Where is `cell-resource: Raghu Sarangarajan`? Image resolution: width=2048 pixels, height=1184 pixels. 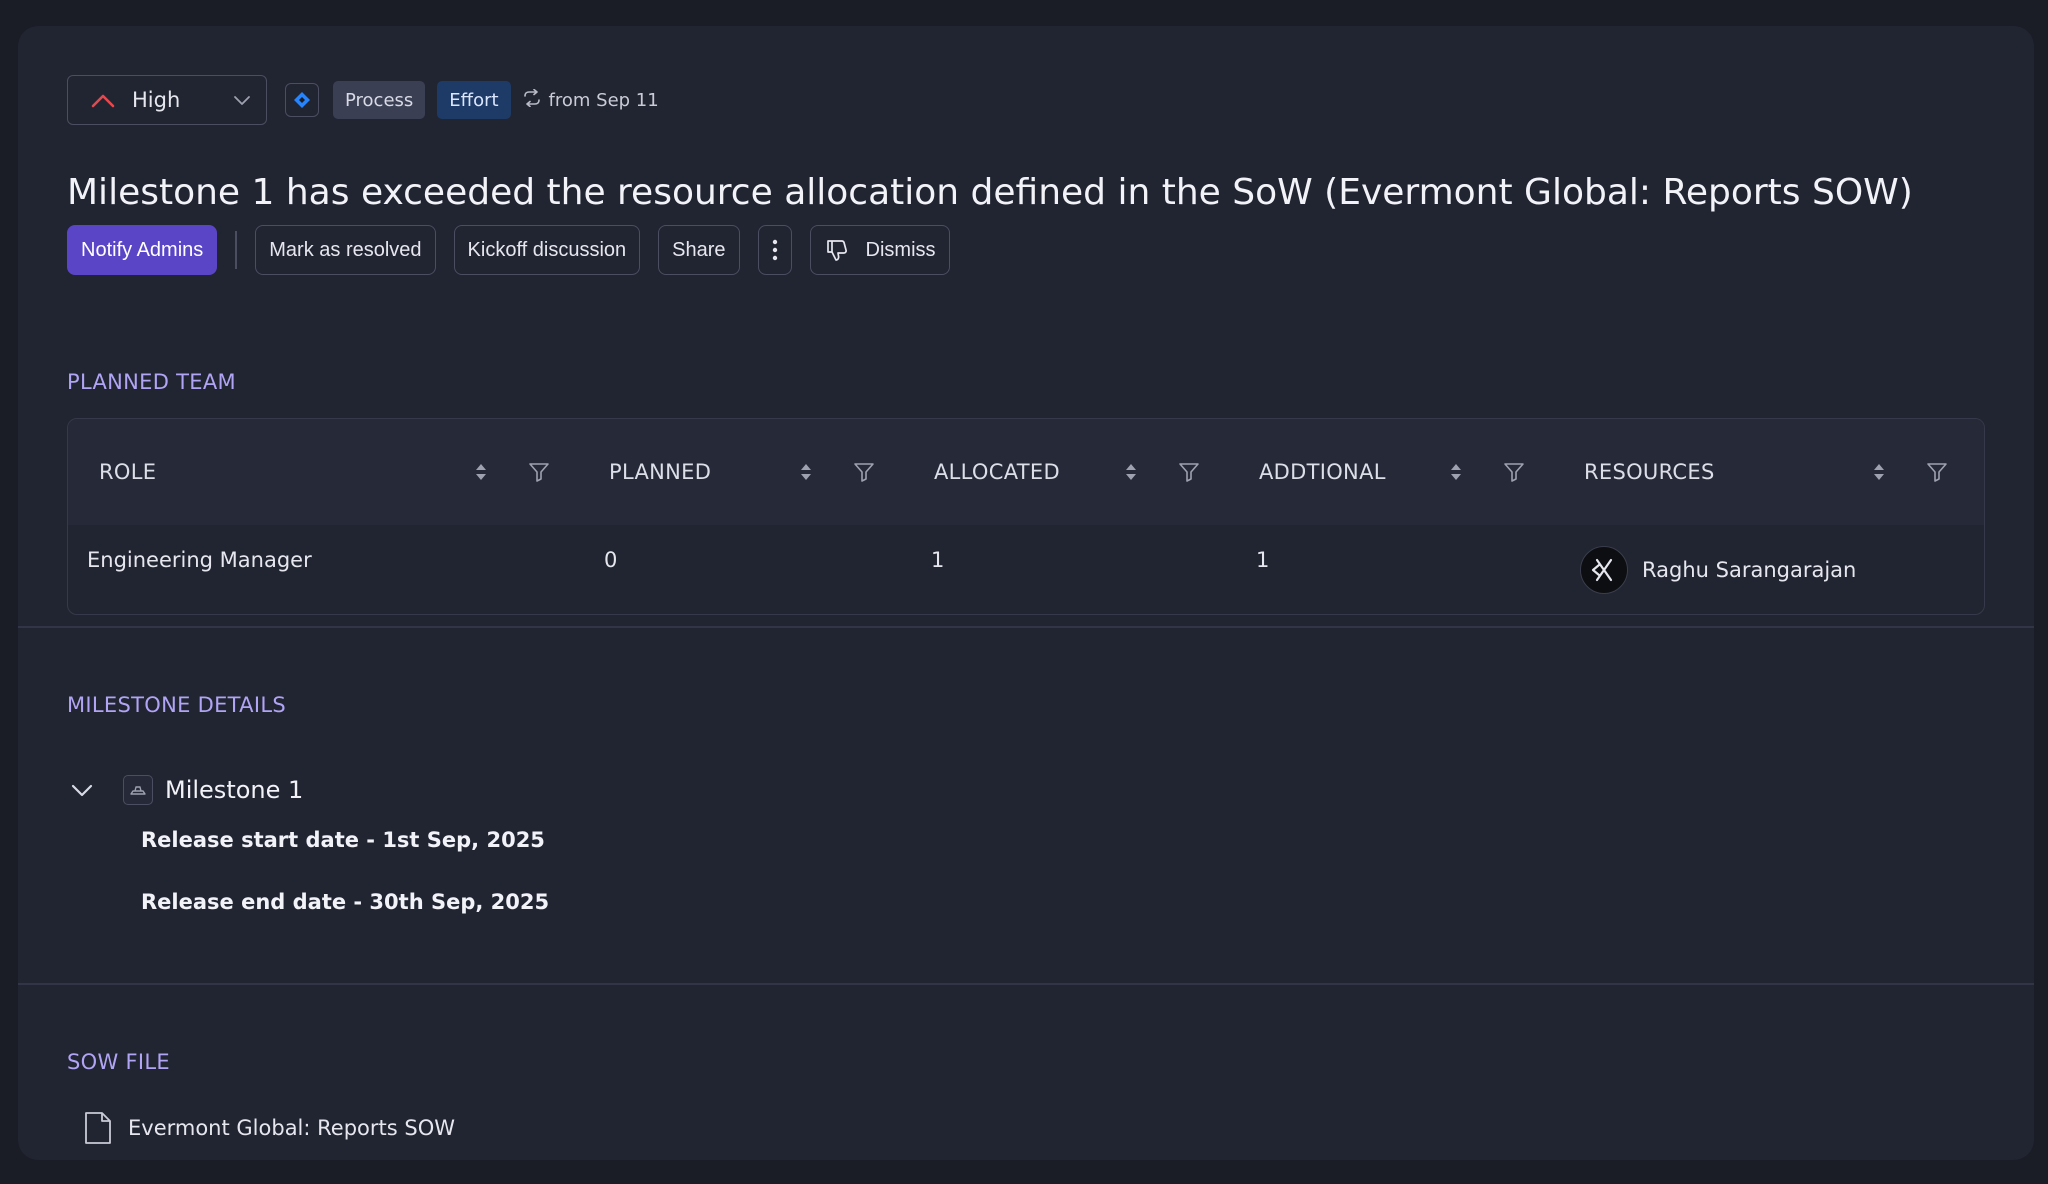
cell-resource: Raghu Sarangarajan is located at coordinates (1718, 569).